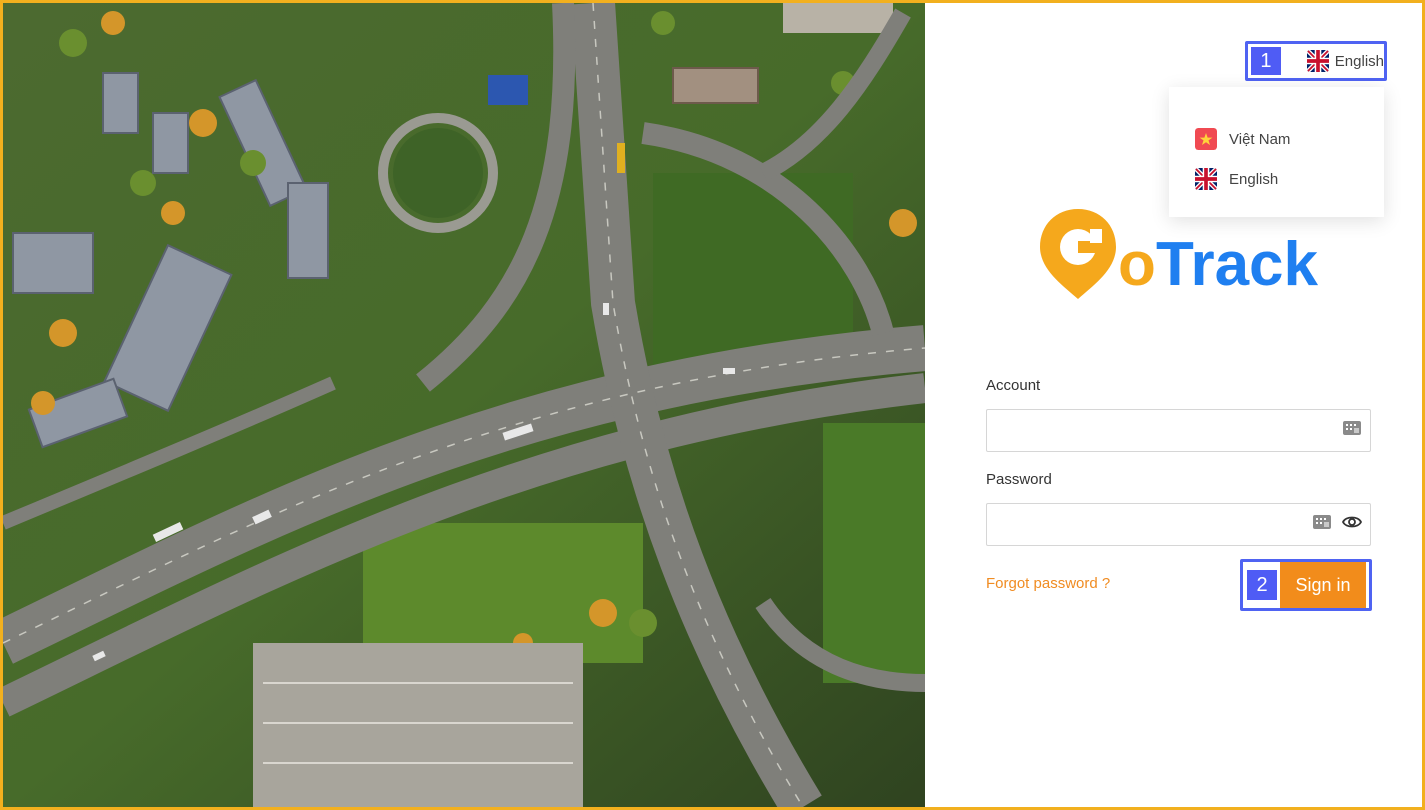 Image resolution: width=1425 pixels, height=810 pixels. I want to click on forgot-password-link: Forgot password ?, so click(1048, 583).